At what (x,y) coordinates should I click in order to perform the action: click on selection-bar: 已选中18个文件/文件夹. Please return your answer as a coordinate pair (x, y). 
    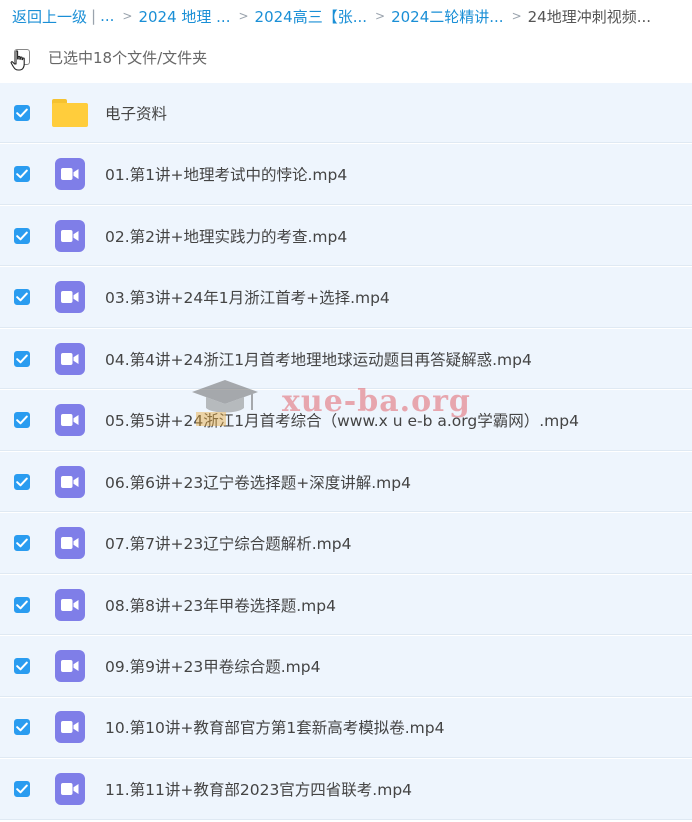
    Looking at the image, I should click on (346, 57).